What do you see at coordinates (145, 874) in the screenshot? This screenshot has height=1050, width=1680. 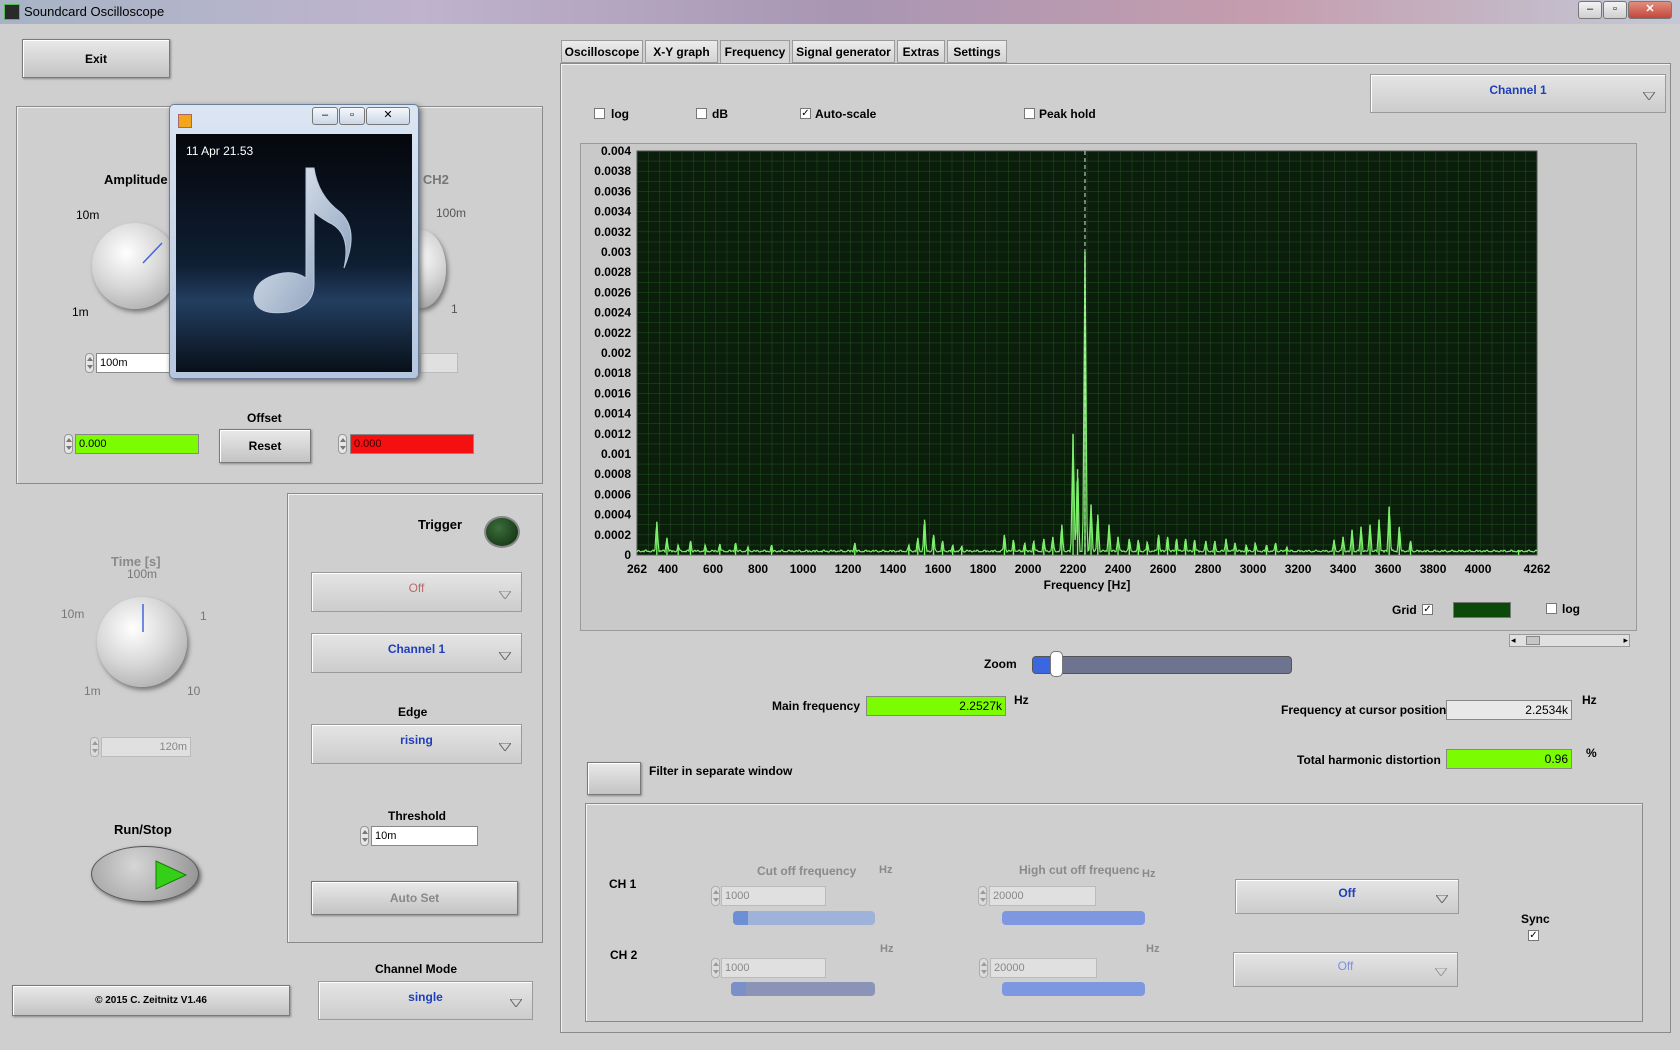 I see `run-stop-button` at bounding box center [145, 874].